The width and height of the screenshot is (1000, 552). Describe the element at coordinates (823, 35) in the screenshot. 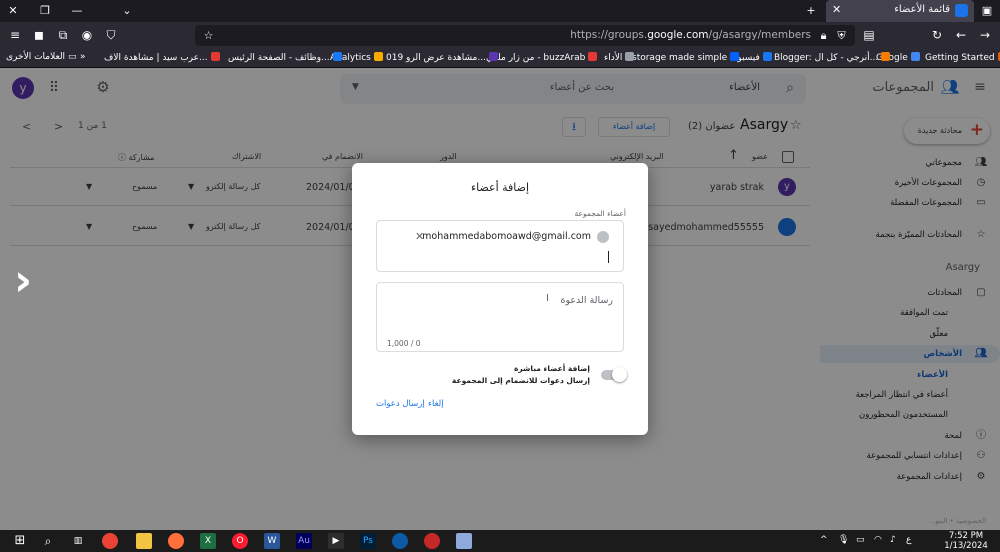

I see `lock-icon: 🔒︎` at that location.